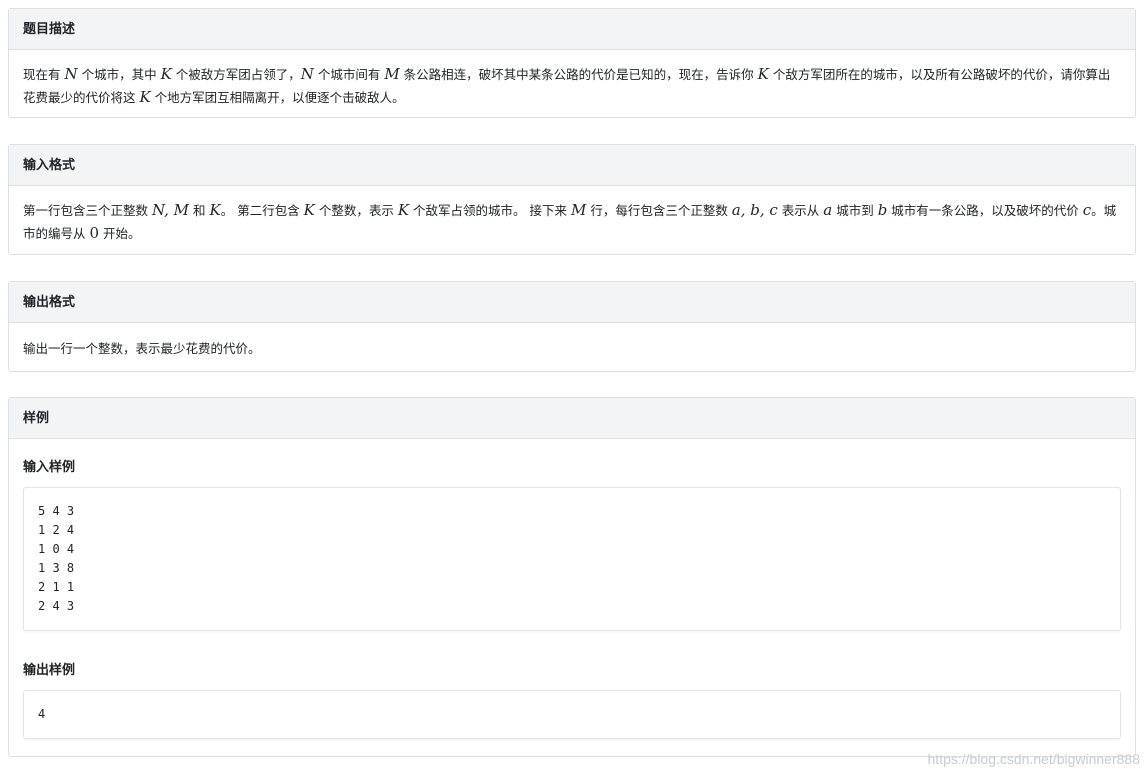  Describe the element at coordinates (142, 348) in the screenshot. I see `output-format-text: 输出一行一个整数，表示最少花费的代价。` at that location.